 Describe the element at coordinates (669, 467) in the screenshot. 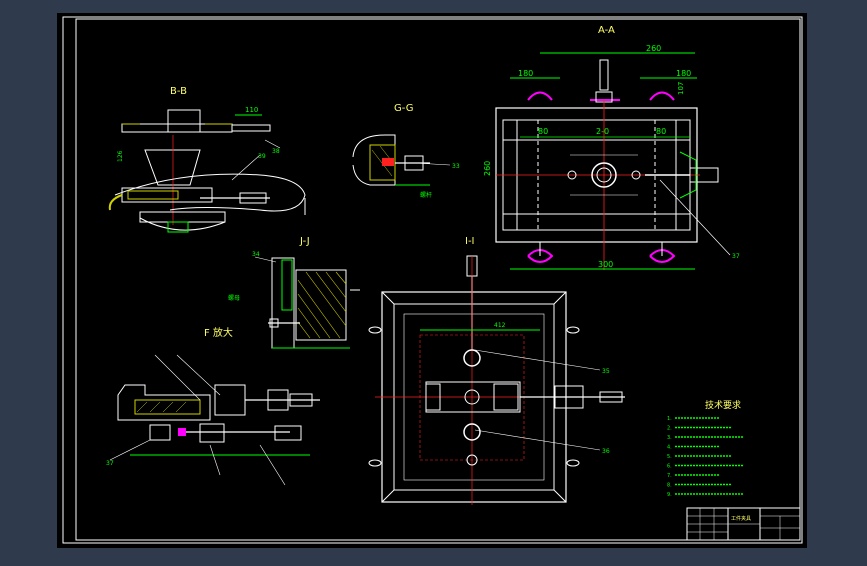

I see `note-item: 6.` at that location.